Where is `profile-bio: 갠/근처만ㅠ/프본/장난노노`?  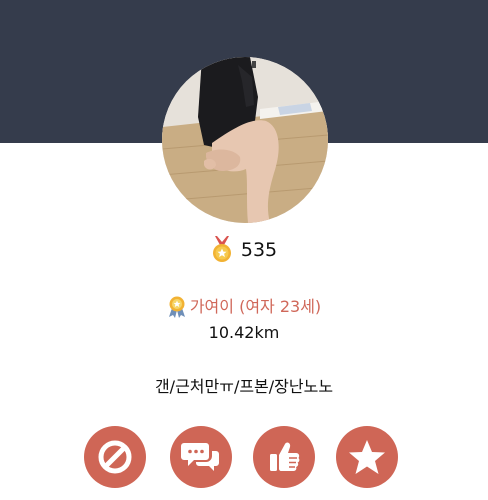 profile-bio: 갠/근처만ㅠ/프본/장난노노 is located at coordinates (244, 386).